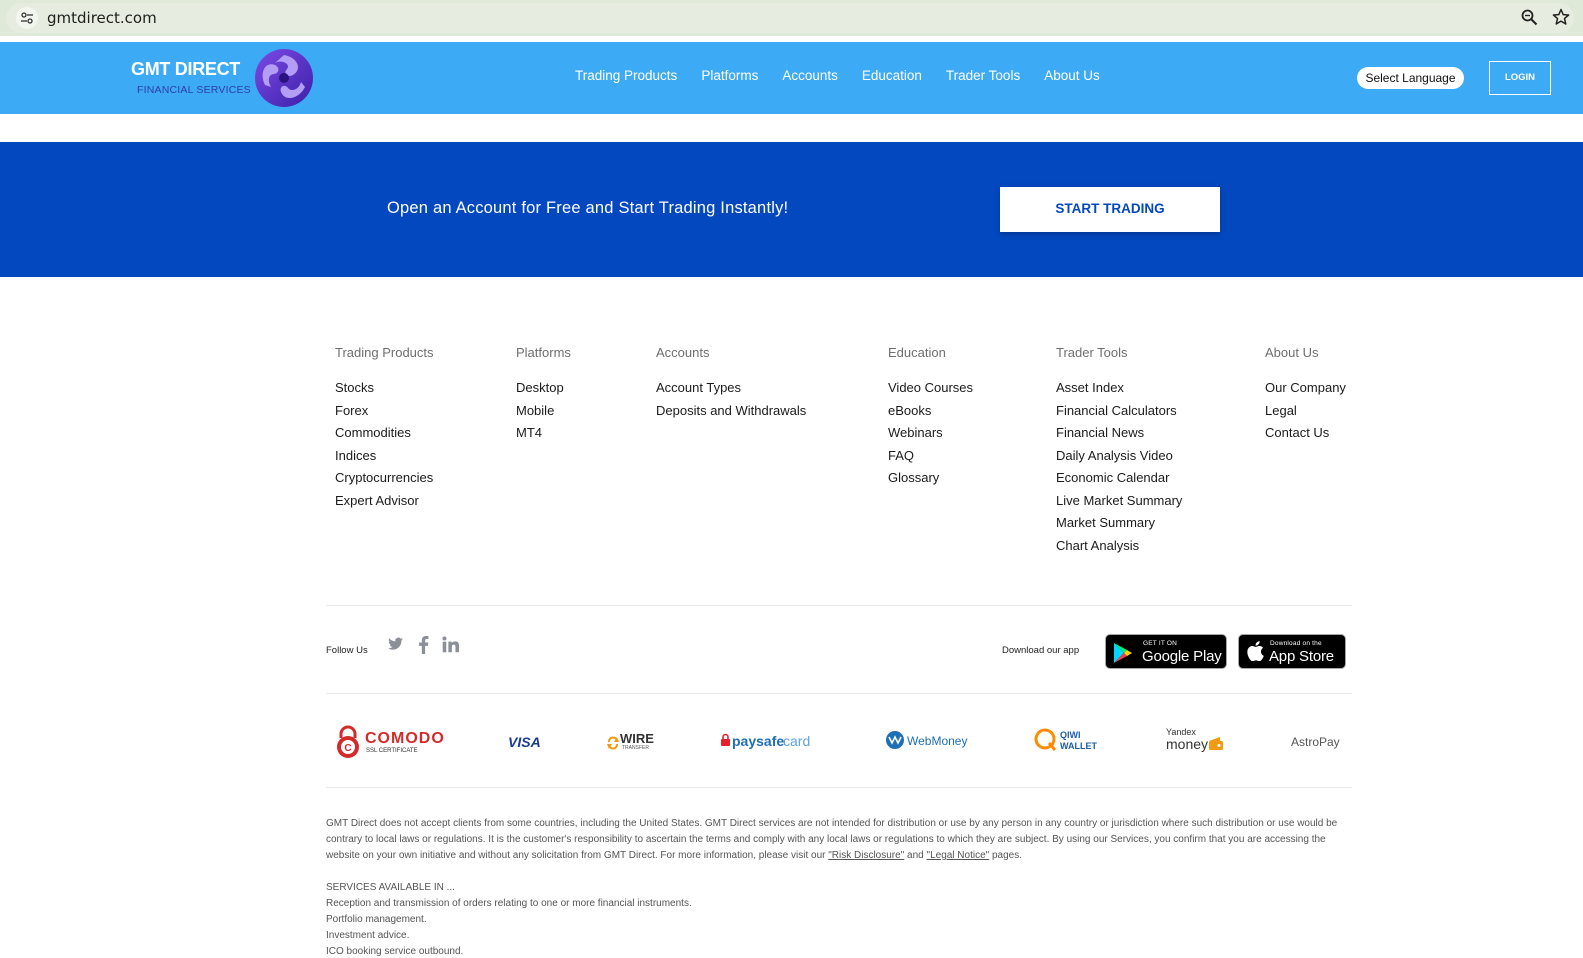  Describe the element at coordinates (729, 75) in the screenshot. I see `nav-platforms: Platforms` at that location.